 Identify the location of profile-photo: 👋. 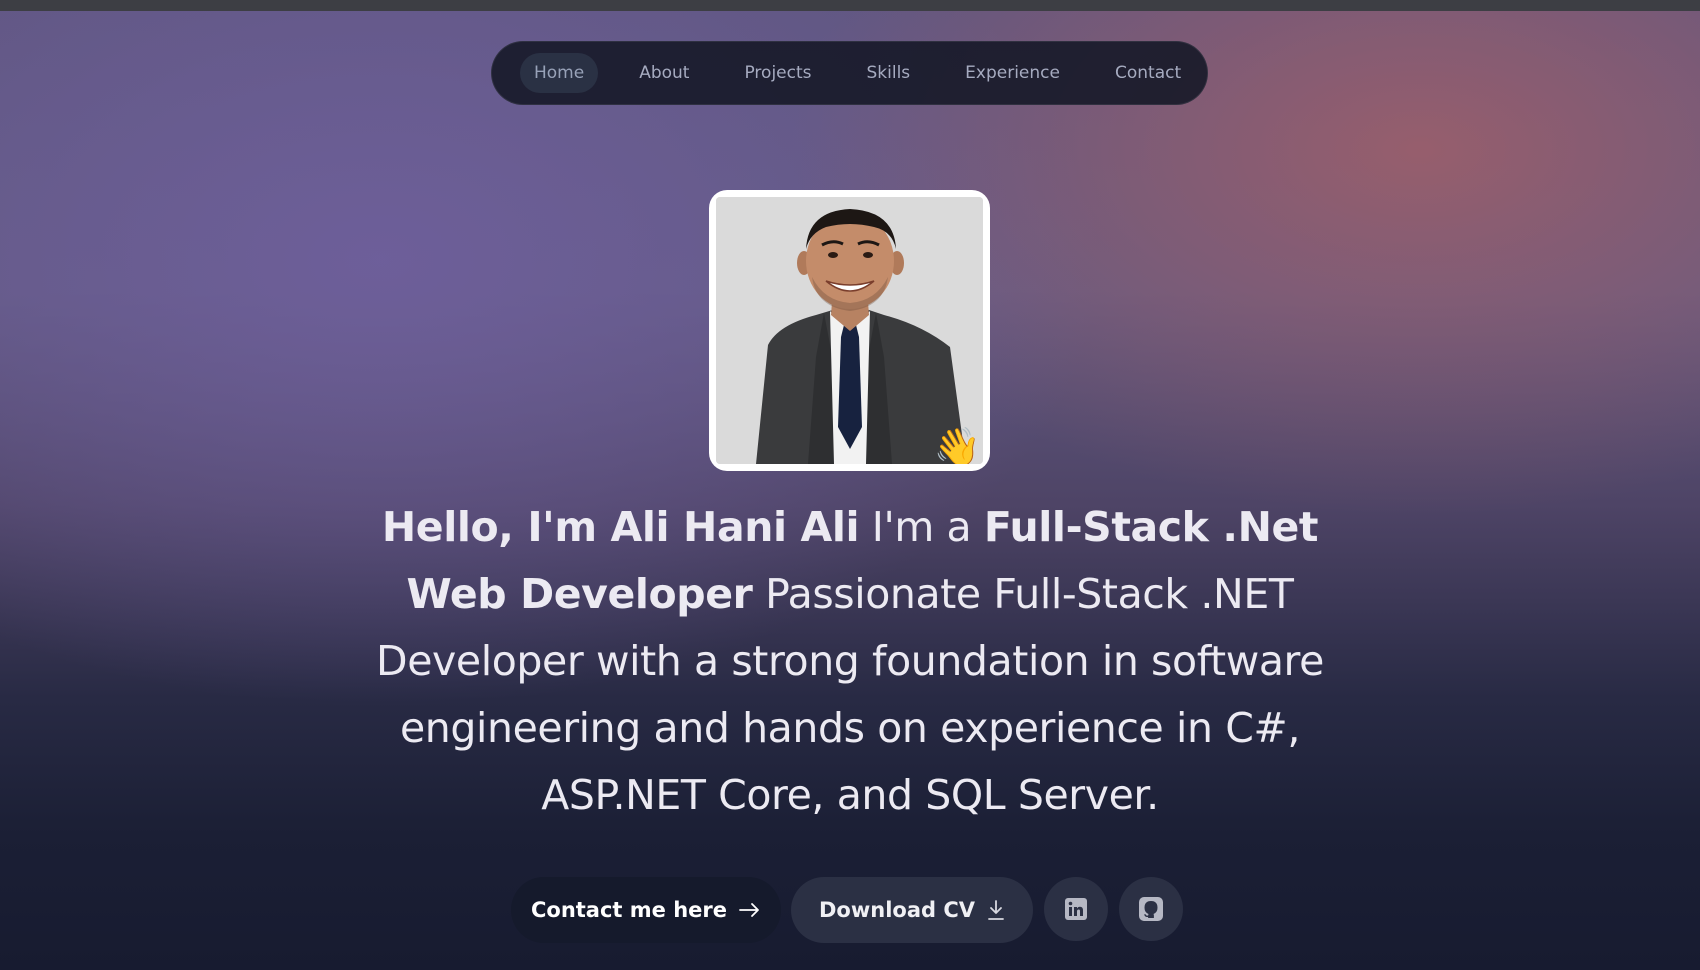
(849, 330).